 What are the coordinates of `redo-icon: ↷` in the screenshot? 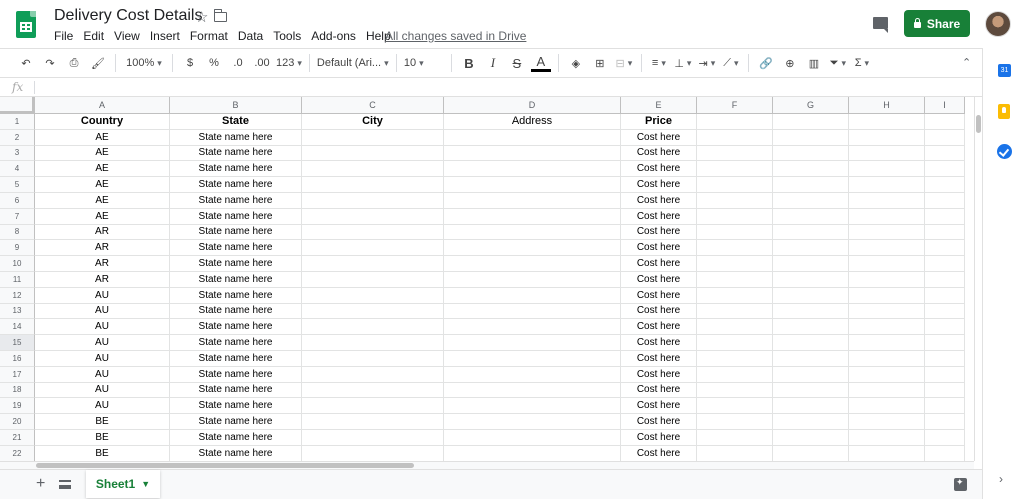 It's located at (50, 63).